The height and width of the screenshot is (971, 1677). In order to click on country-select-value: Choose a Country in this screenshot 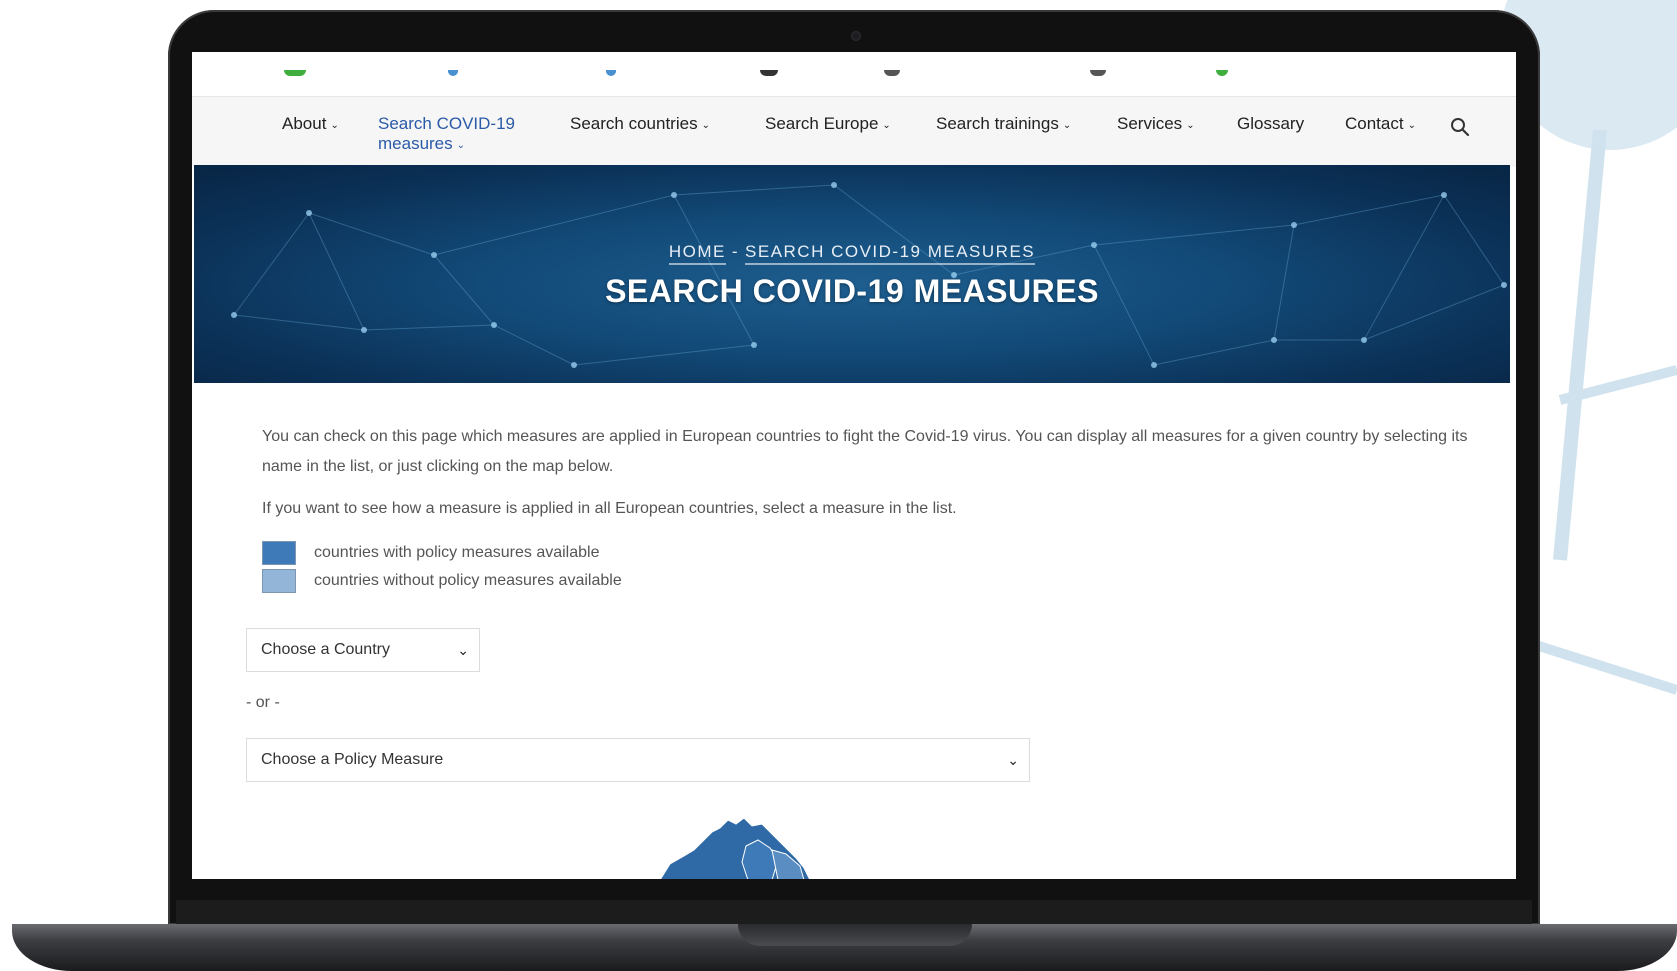, I will do `click(325, 649)`.